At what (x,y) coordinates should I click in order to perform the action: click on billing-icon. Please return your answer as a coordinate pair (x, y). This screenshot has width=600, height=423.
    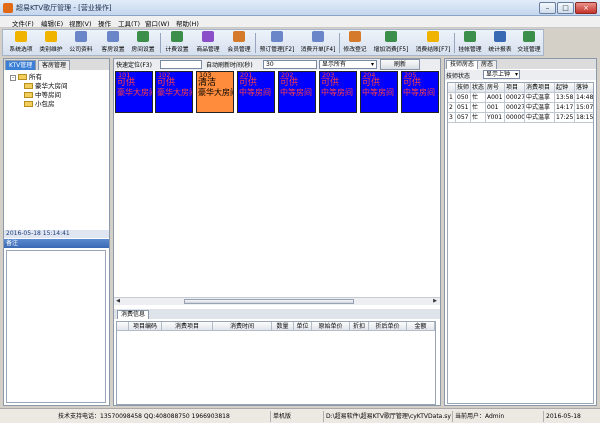
    Looking at the image, I should click on (177, 36).